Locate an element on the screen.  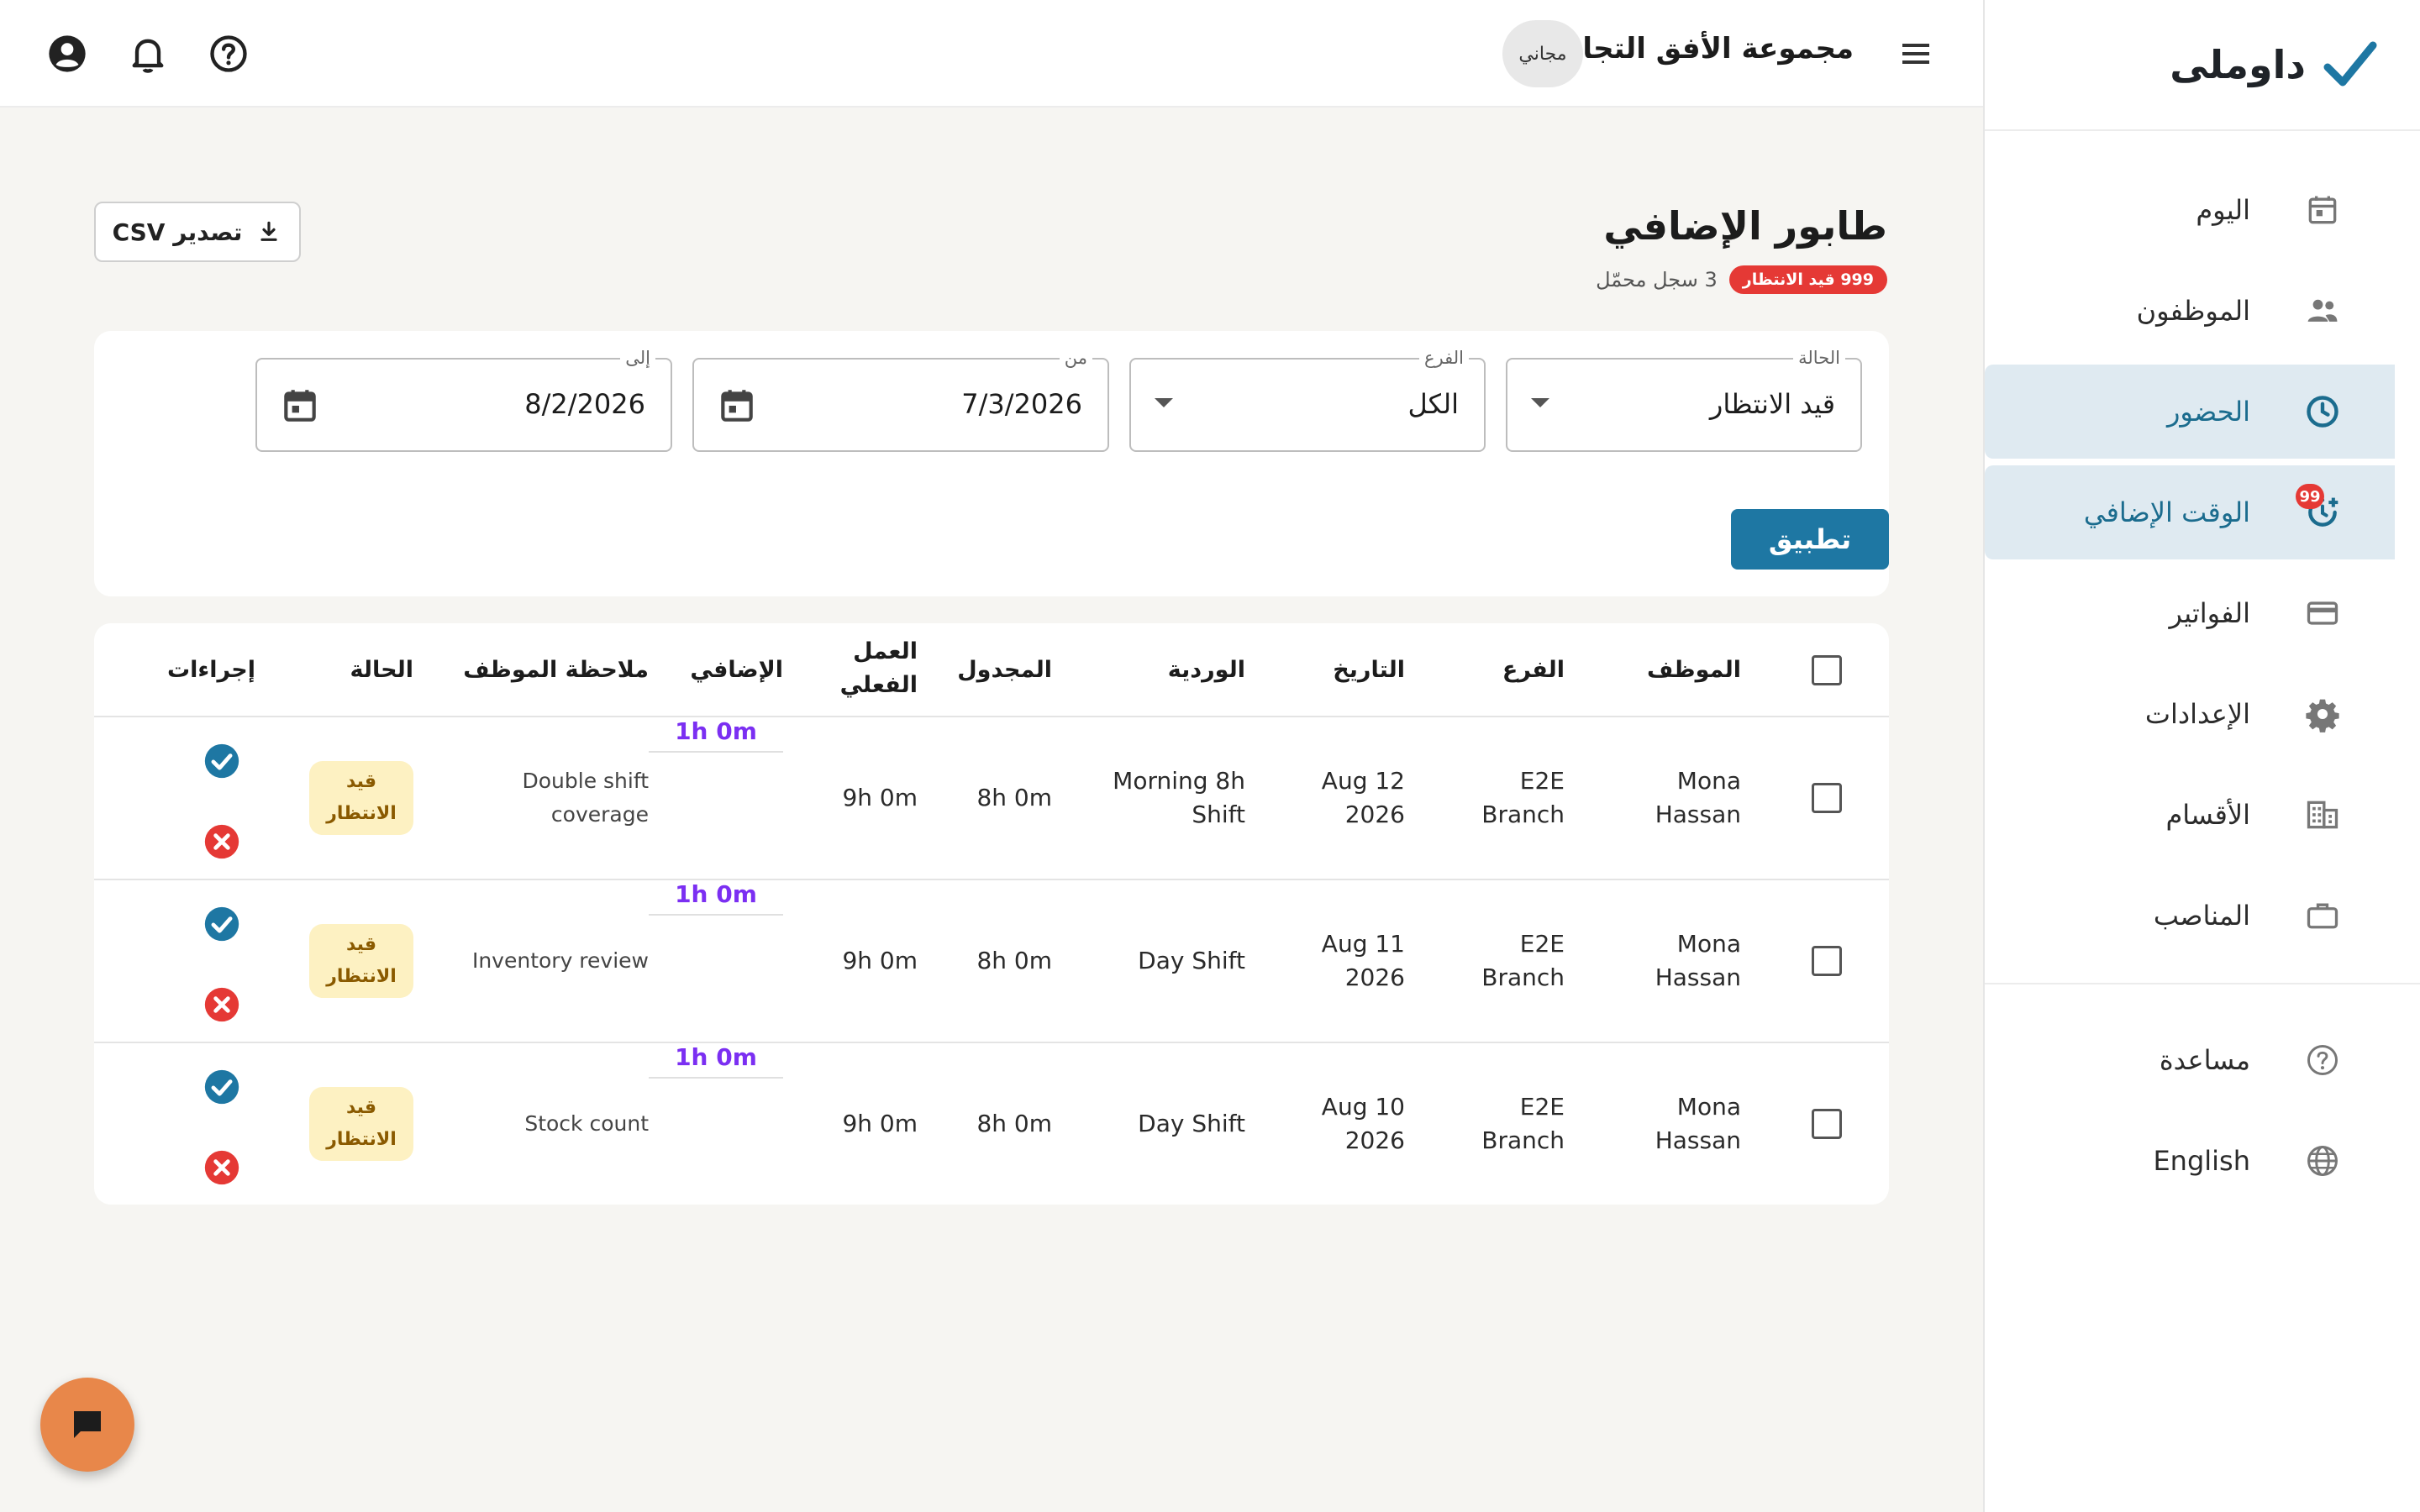
status-value: قيد الانتظار is located at coordinates (1772, 404).